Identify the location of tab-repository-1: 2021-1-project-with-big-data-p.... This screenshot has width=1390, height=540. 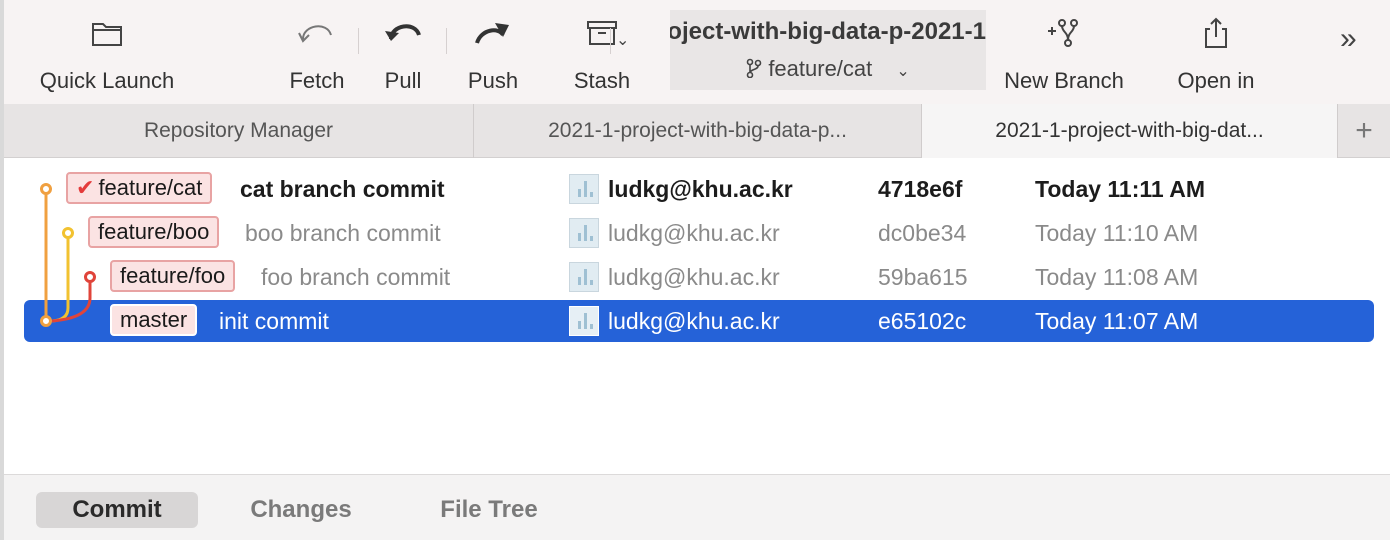
(698, 131).